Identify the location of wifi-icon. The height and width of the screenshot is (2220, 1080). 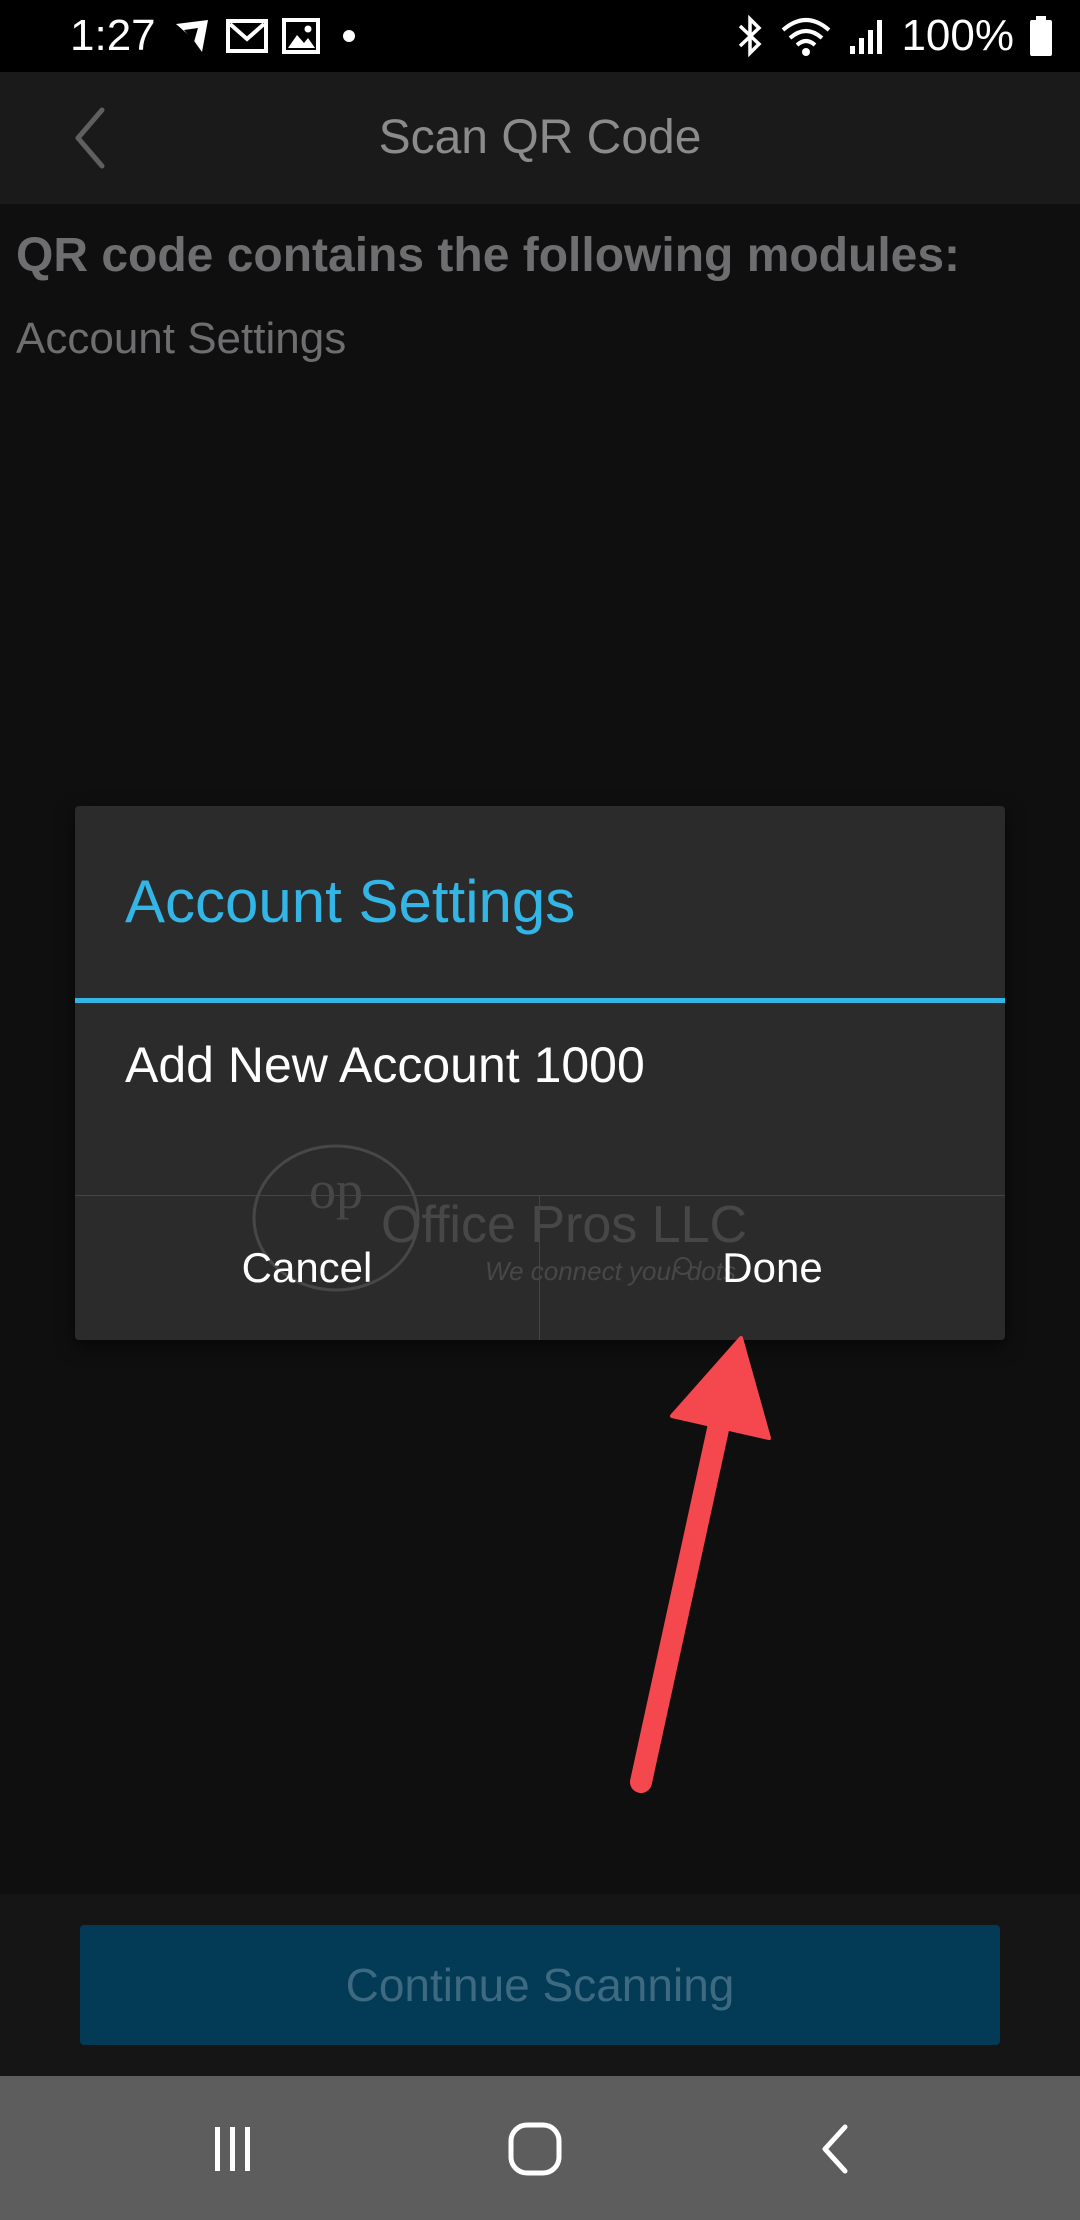
(806, 37).